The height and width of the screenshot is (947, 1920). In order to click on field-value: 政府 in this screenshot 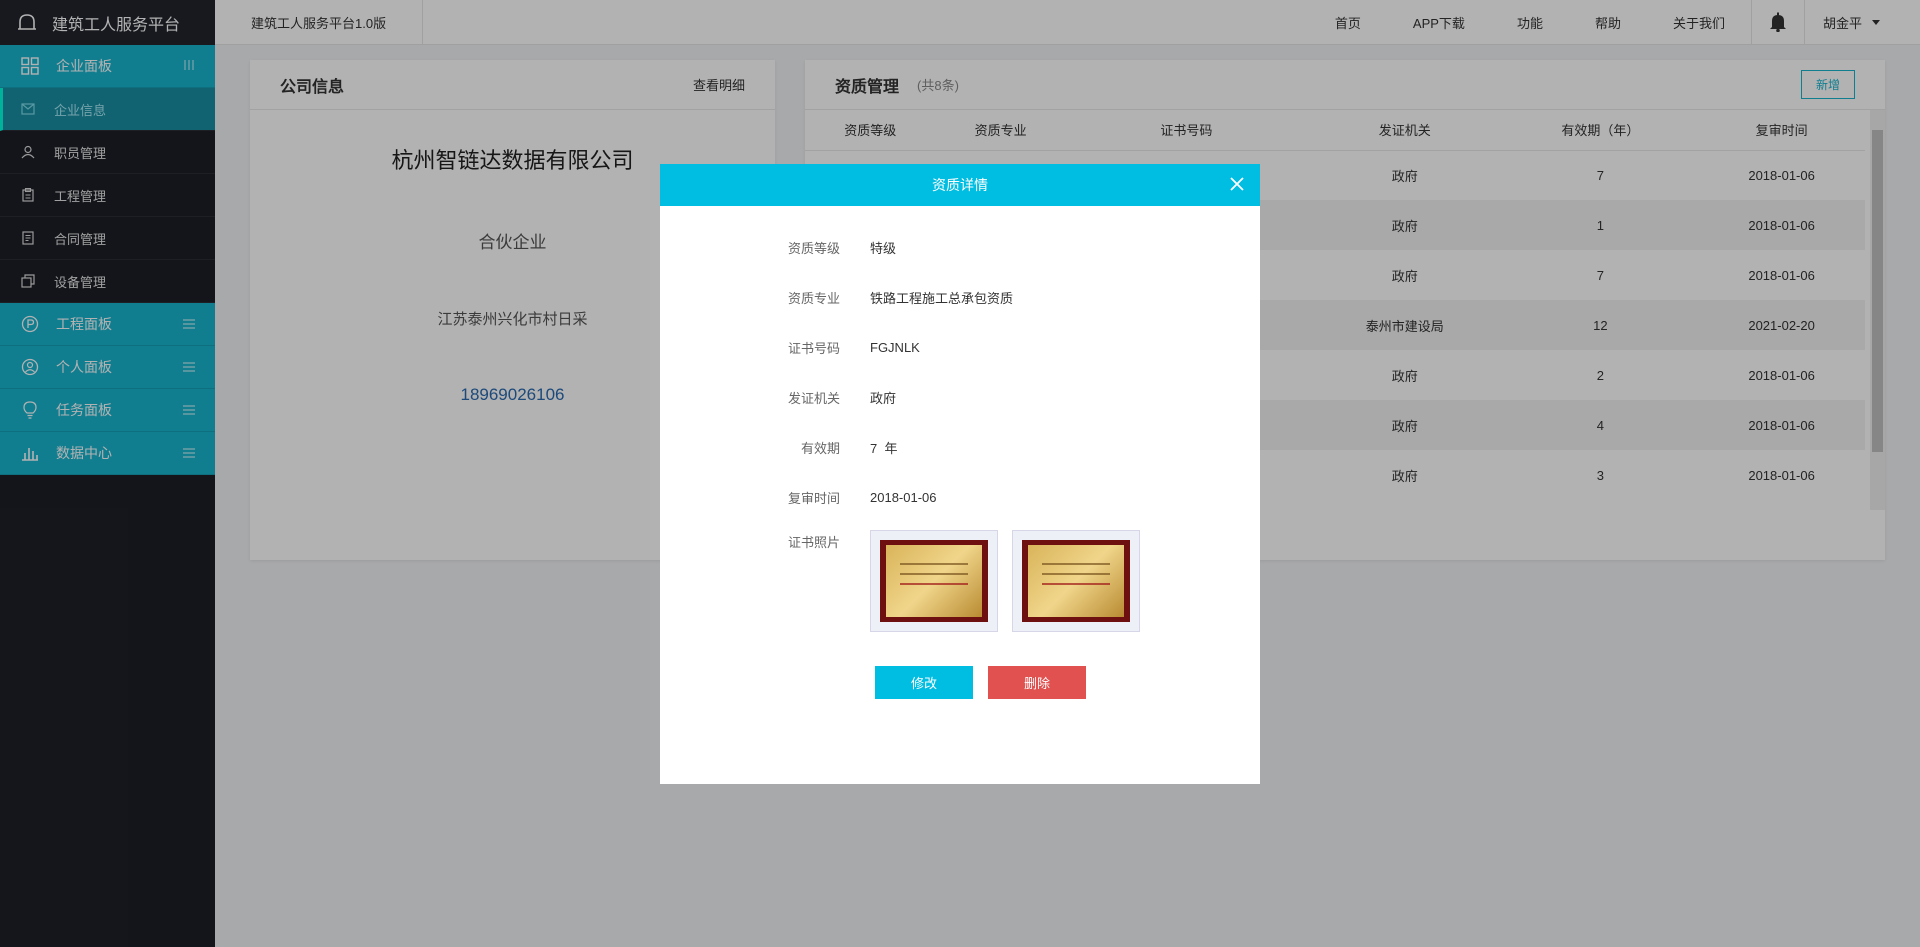, I will do `click(883, 398)`.